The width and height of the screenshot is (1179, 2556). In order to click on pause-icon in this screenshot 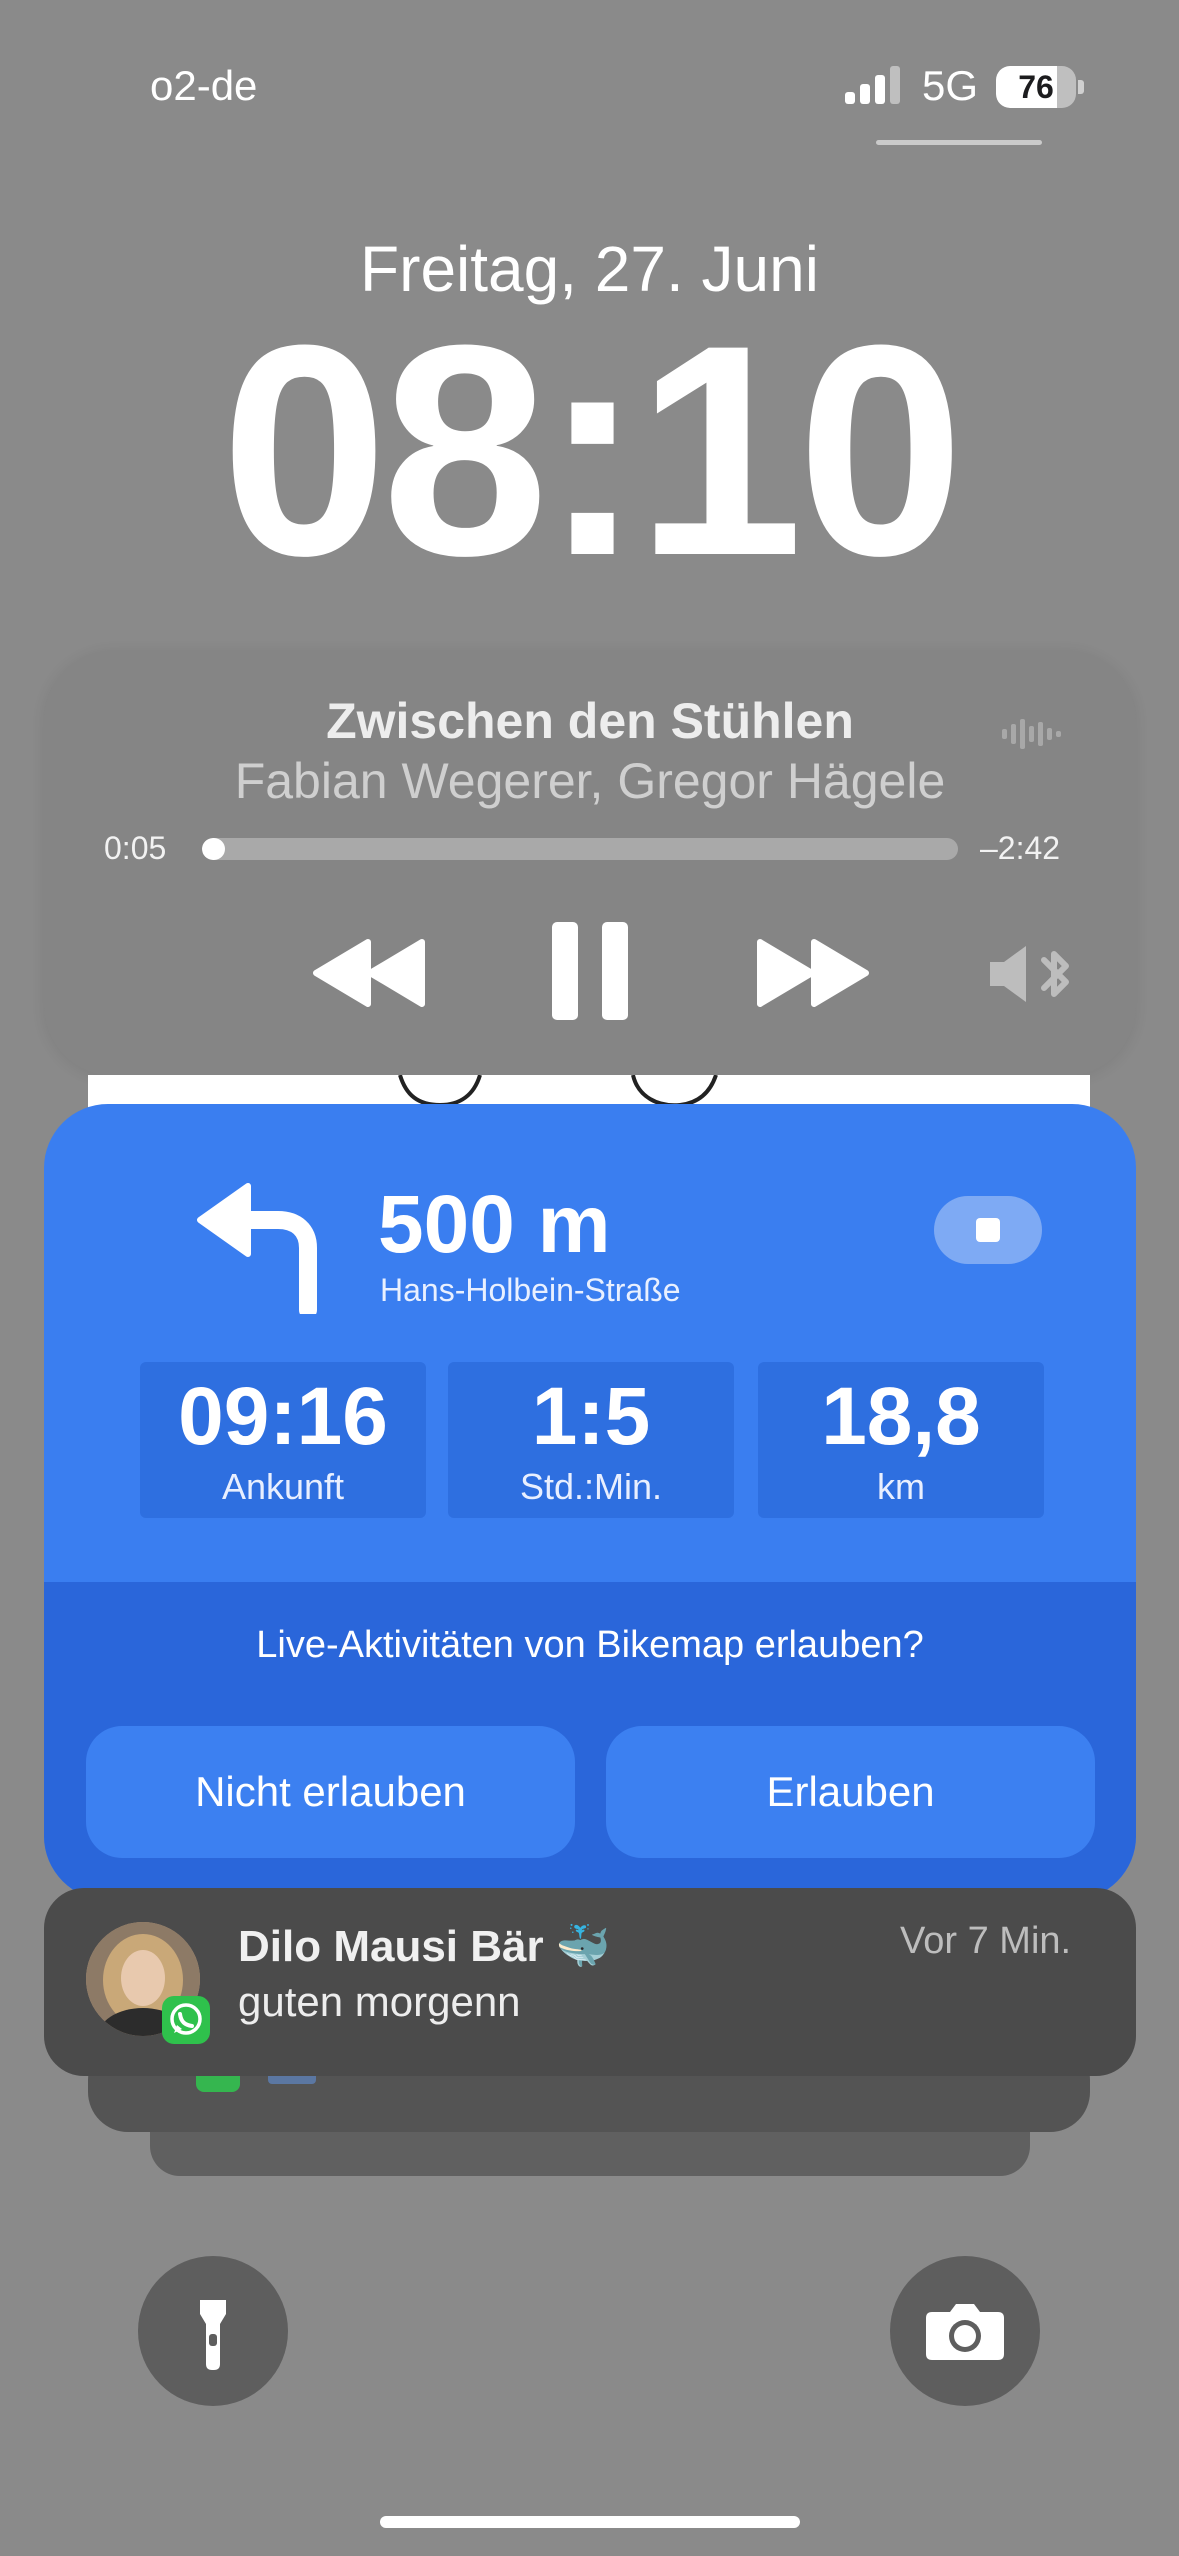, I will do `click(590, 971)`.